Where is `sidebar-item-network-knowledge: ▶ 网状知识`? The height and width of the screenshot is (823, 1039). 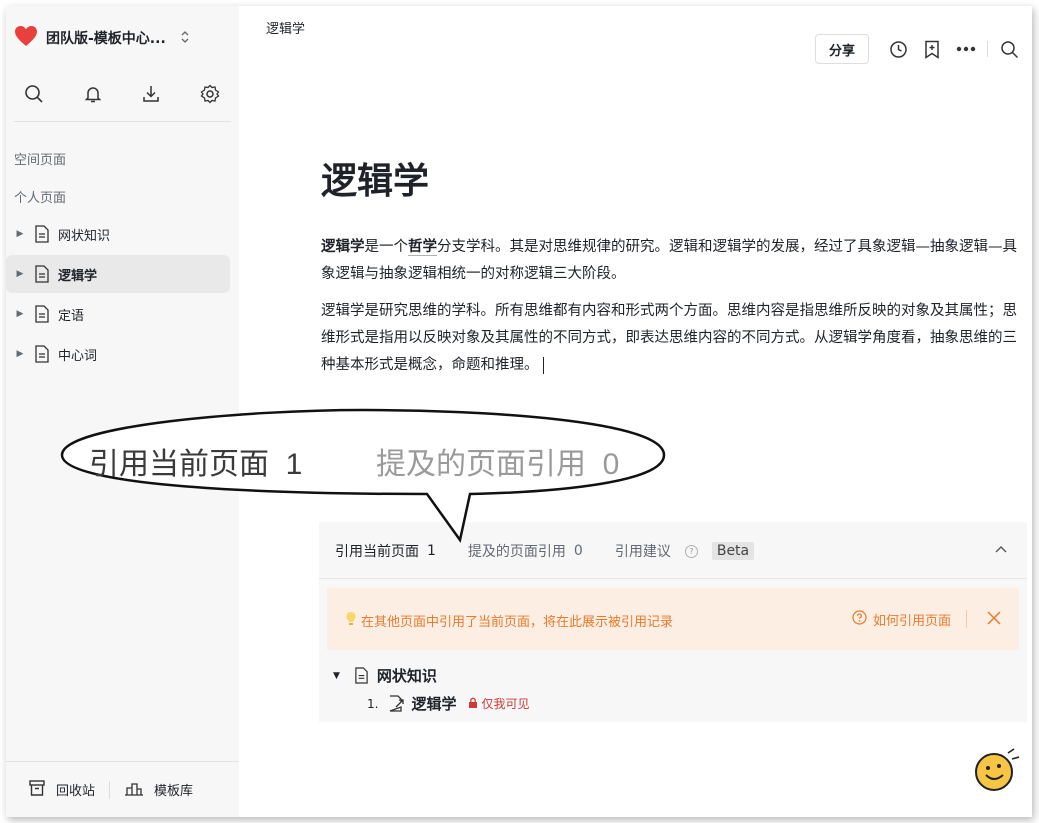 sidebar-item-network-knowledge: ▶ 网状知识 is located at coordinates (118, 234).